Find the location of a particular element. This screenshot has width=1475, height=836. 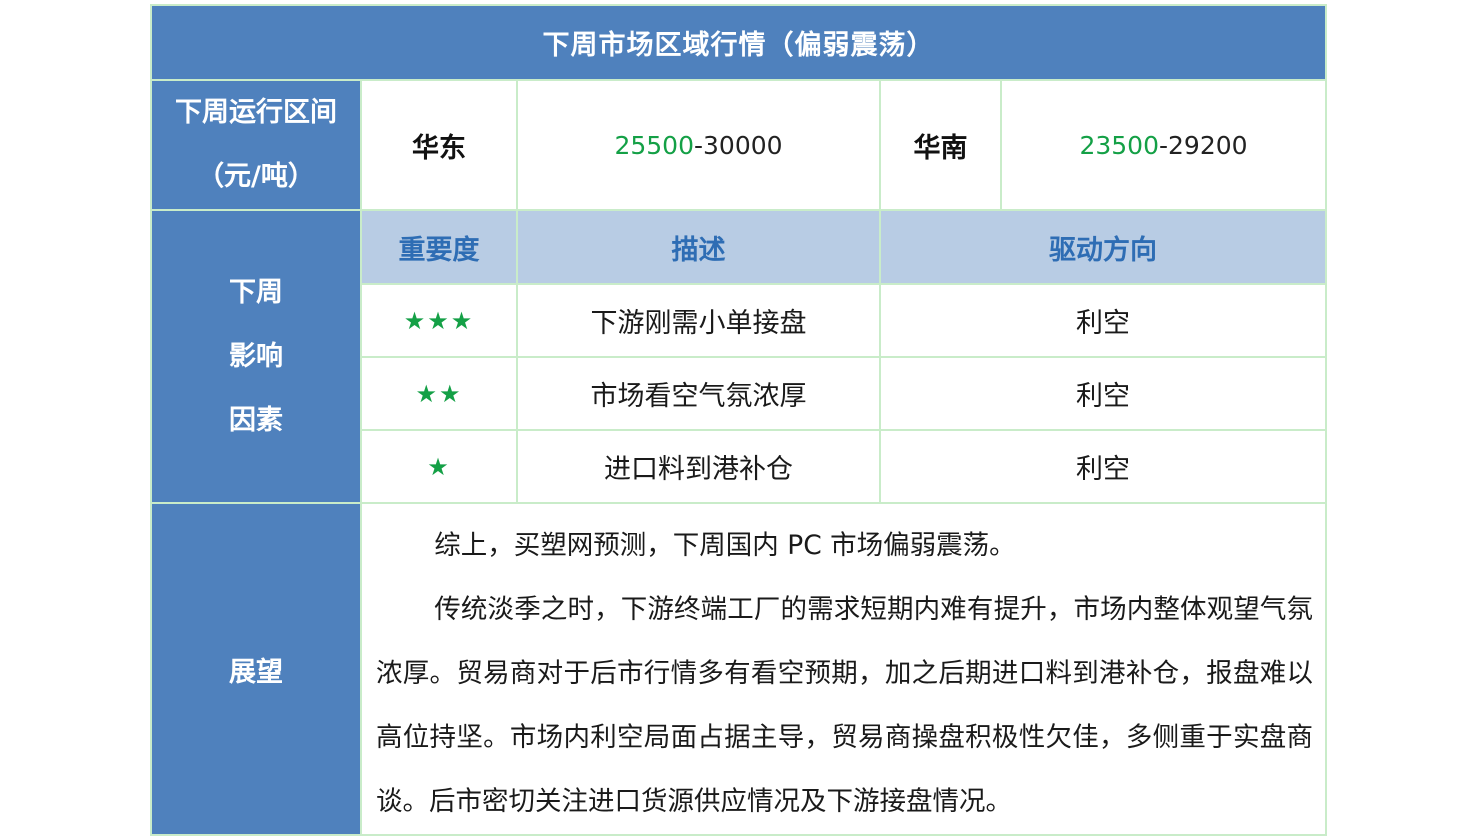

range-east-sep: - is located at coordinates (698, 145).